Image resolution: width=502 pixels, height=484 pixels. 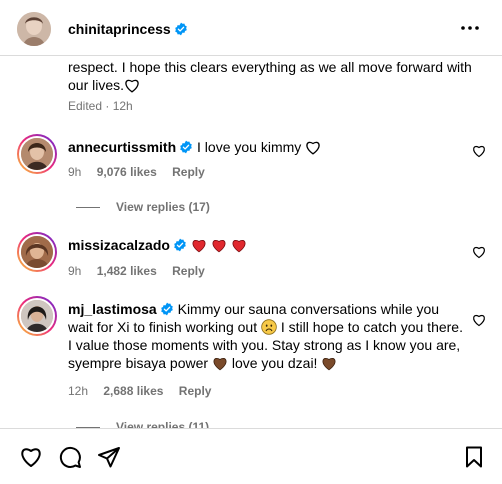 I want to click on divider, so click(x=88, y=208).